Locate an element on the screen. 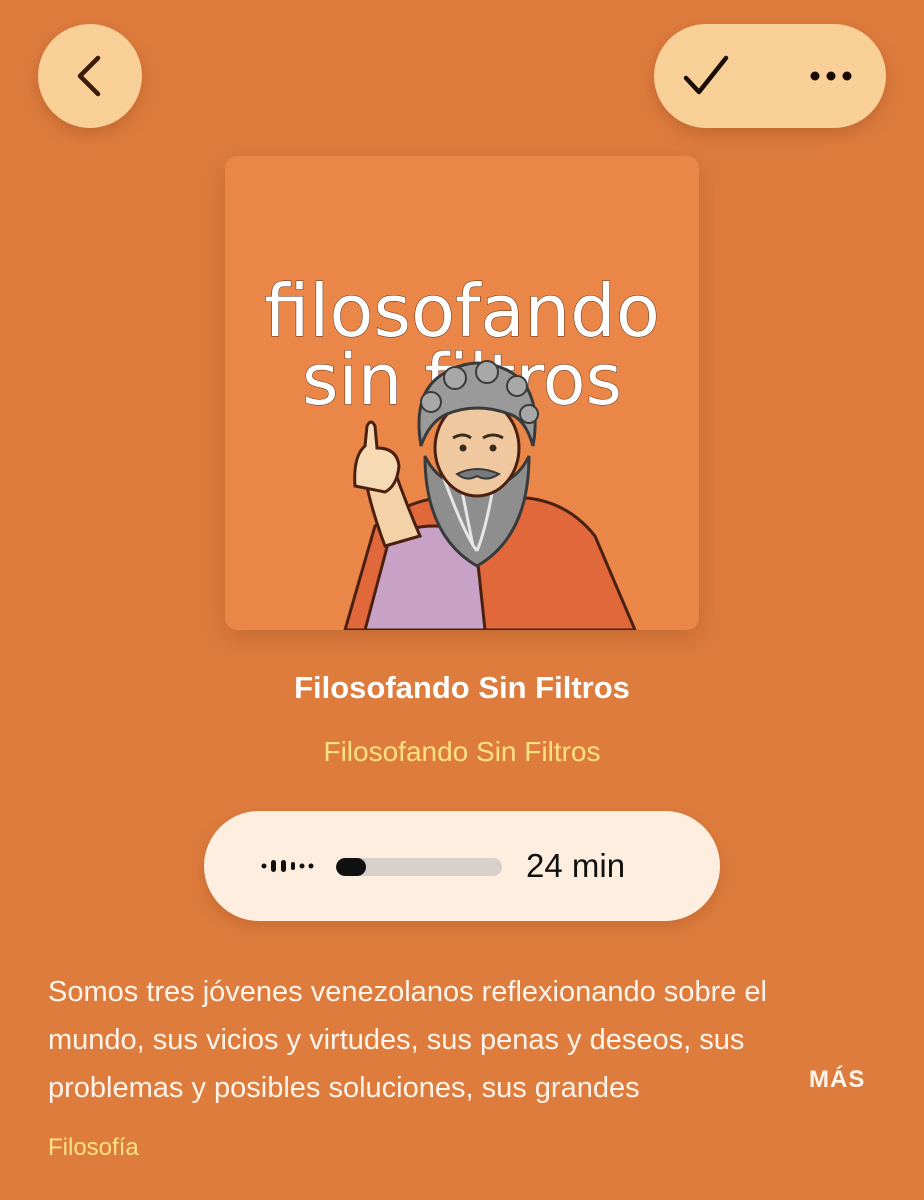  checkmark-icon is located at coordinates (706, 75).